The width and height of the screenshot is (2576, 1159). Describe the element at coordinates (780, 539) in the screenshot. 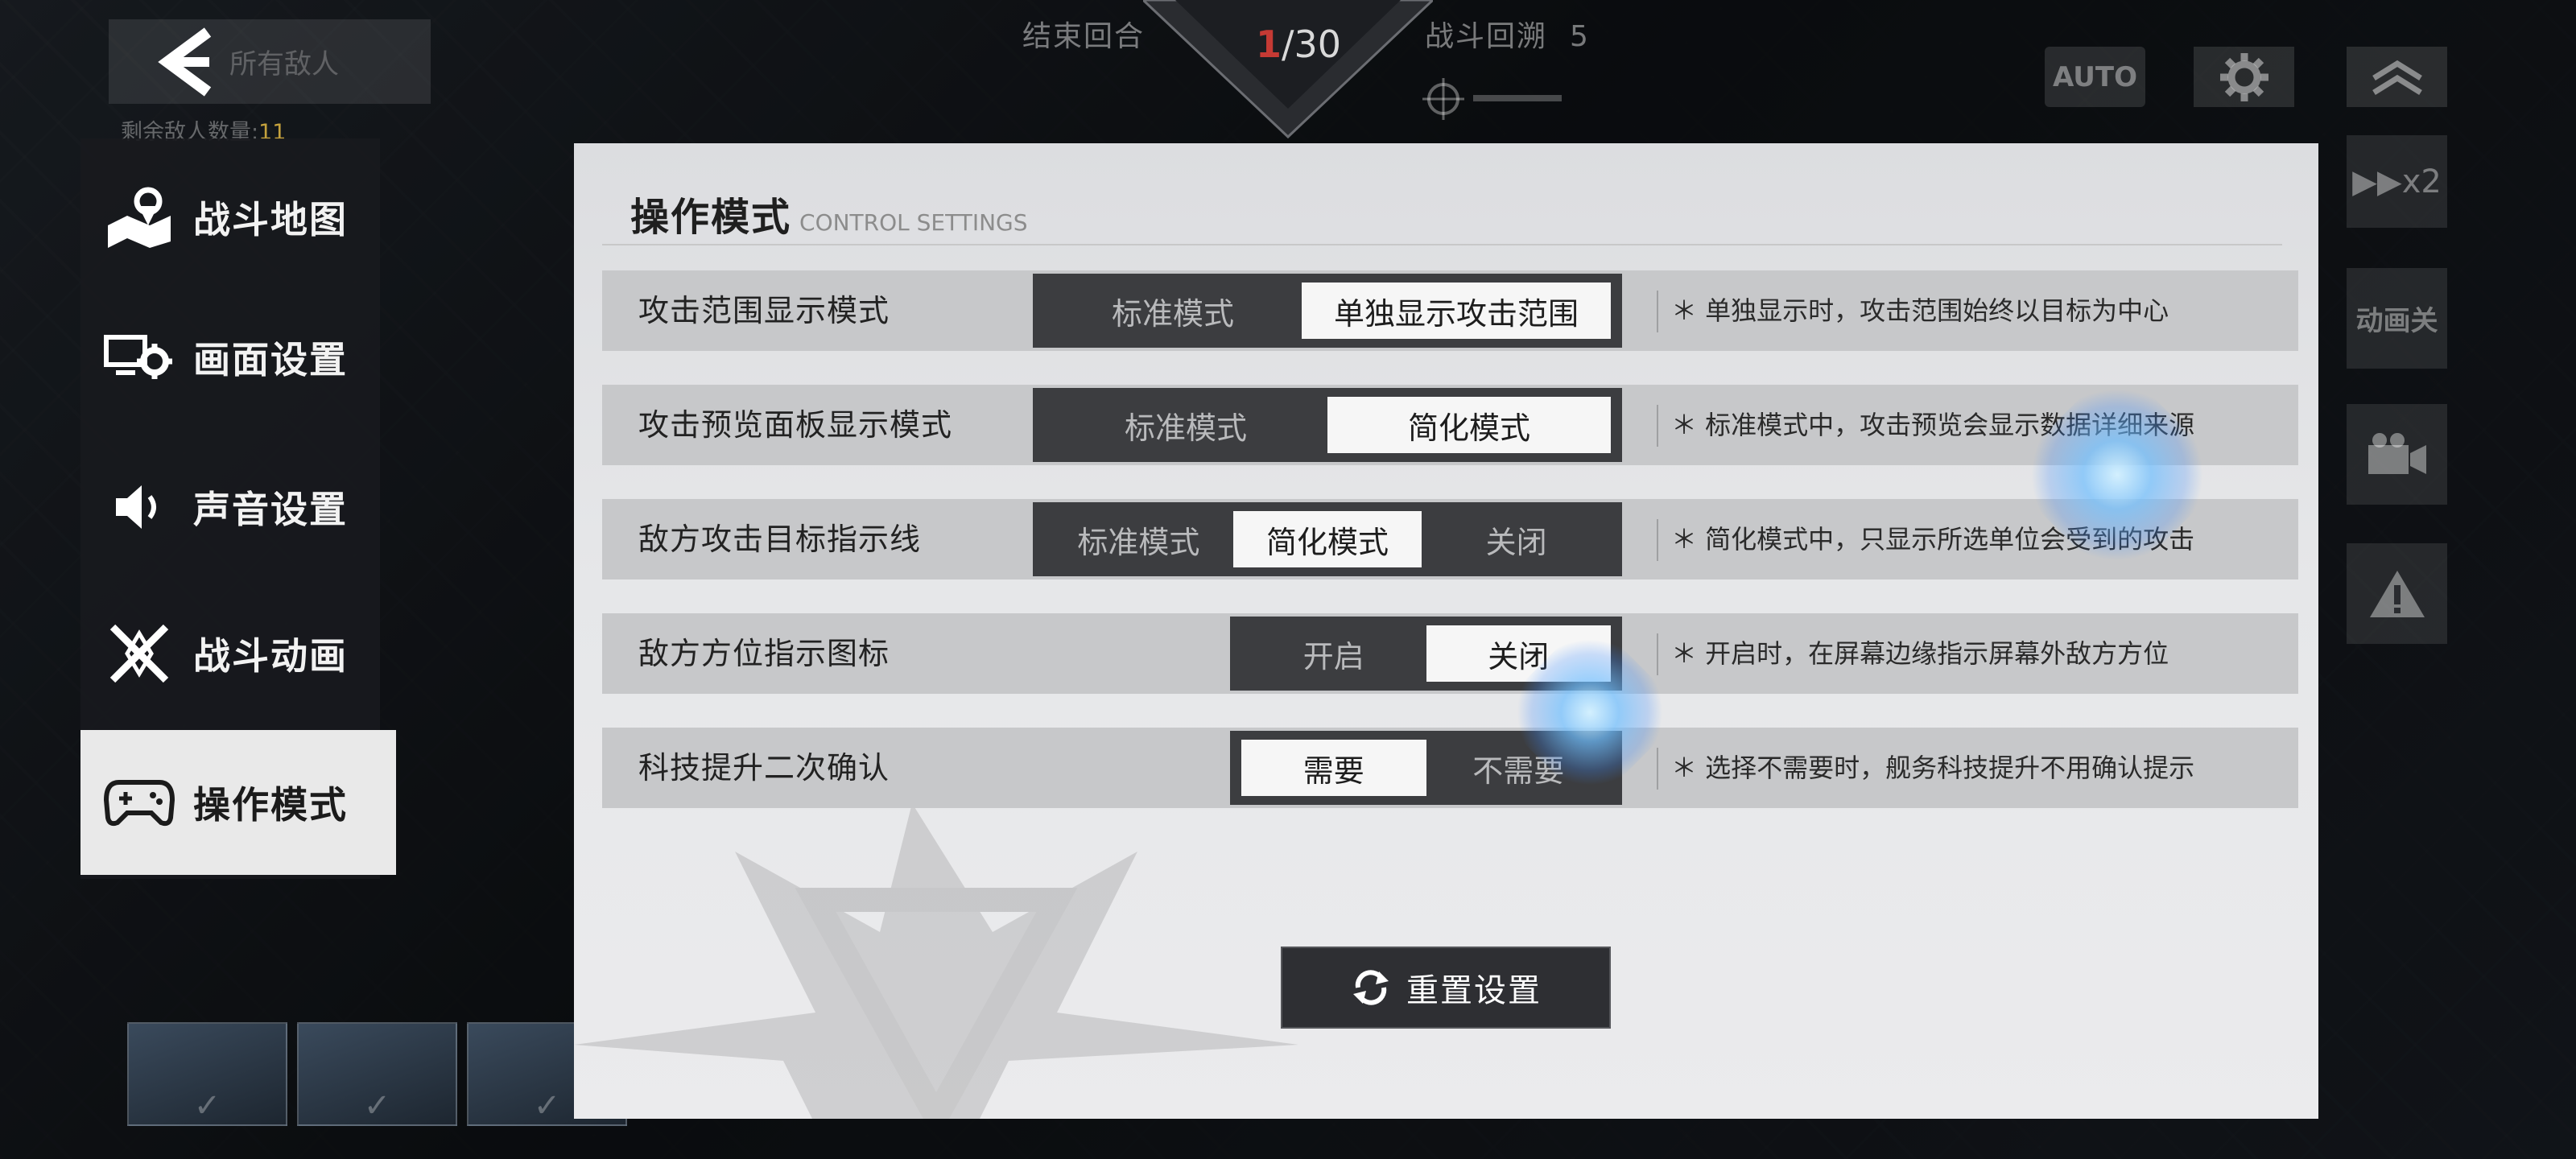

I see `setting-label: 敌方攻击目标指示线` at that location.